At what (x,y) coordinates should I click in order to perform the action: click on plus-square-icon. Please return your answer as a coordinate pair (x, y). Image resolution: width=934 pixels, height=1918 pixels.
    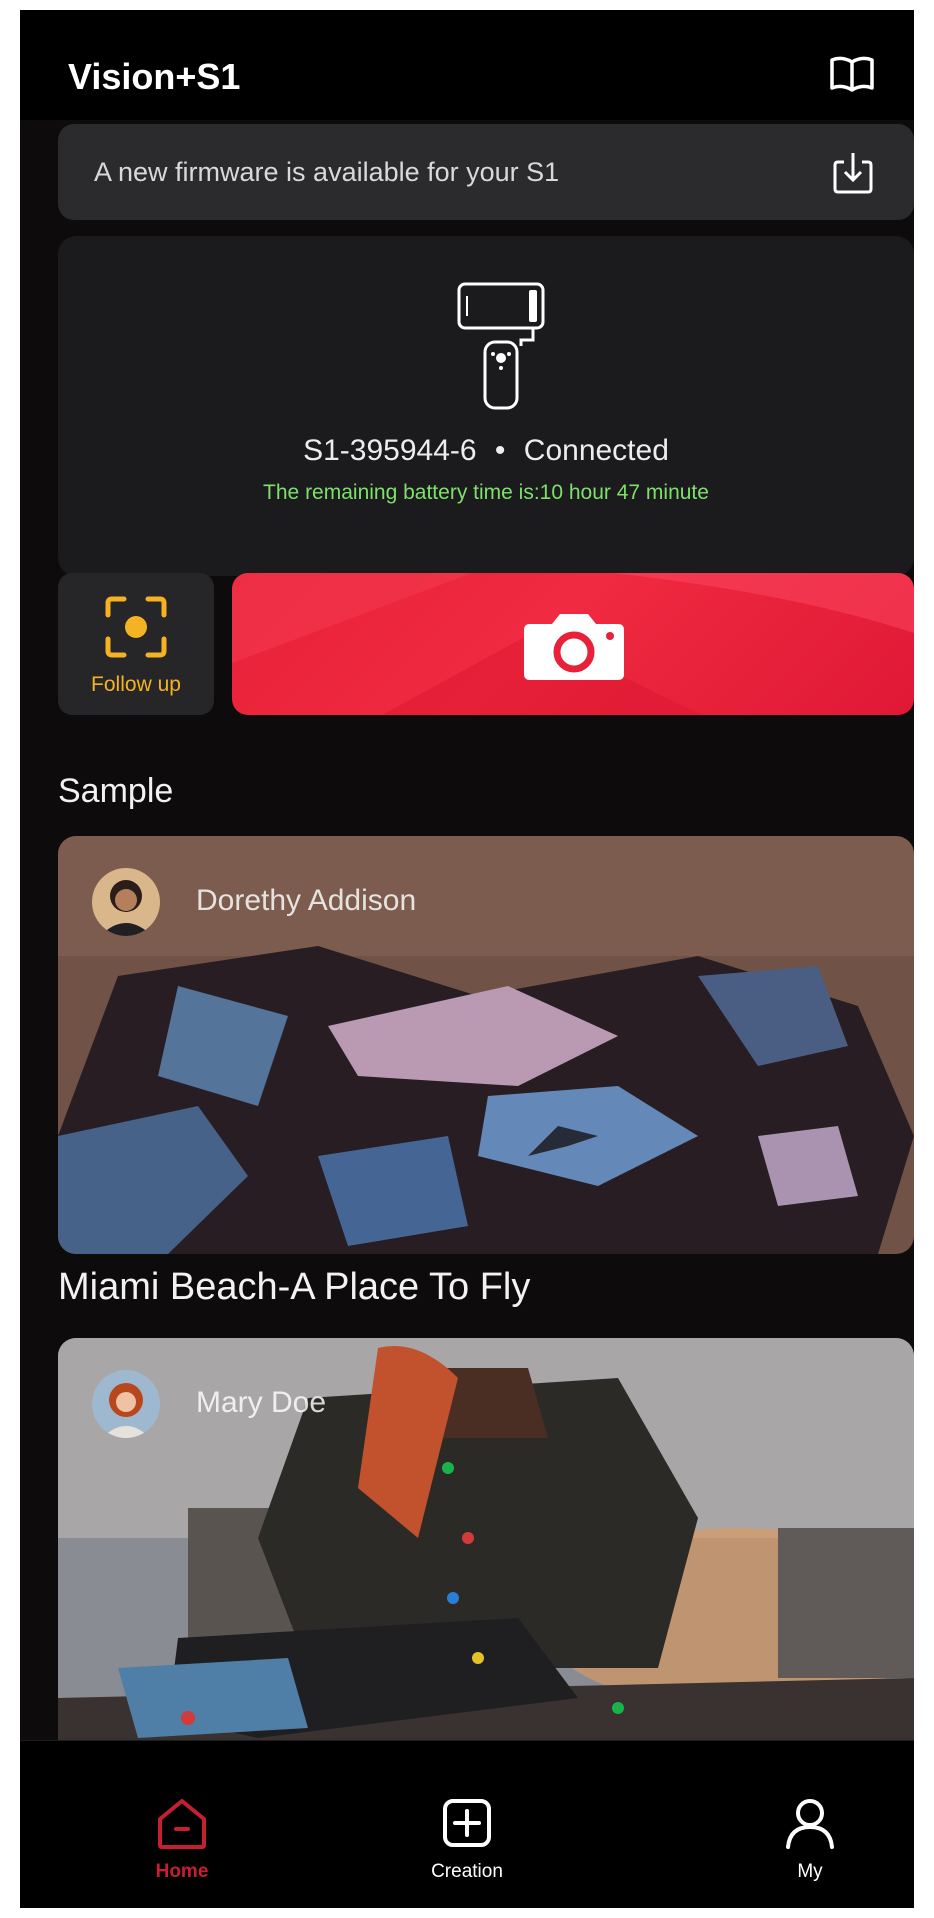
    Looking at the image, I should click on (467, 1823).